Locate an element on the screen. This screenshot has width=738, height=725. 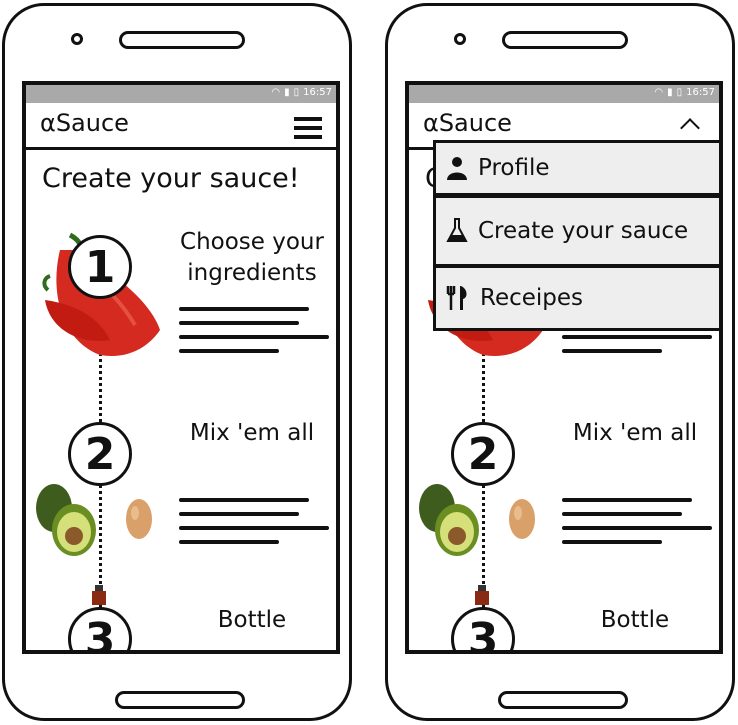
step-1-description-placeholder is located at coordinates (254, 335).